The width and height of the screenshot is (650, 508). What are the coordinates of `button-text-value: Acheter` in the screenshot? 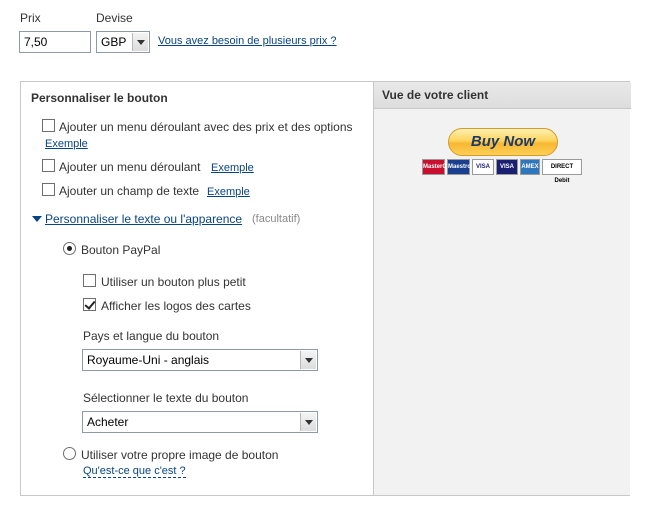 It's located at (108, 422).